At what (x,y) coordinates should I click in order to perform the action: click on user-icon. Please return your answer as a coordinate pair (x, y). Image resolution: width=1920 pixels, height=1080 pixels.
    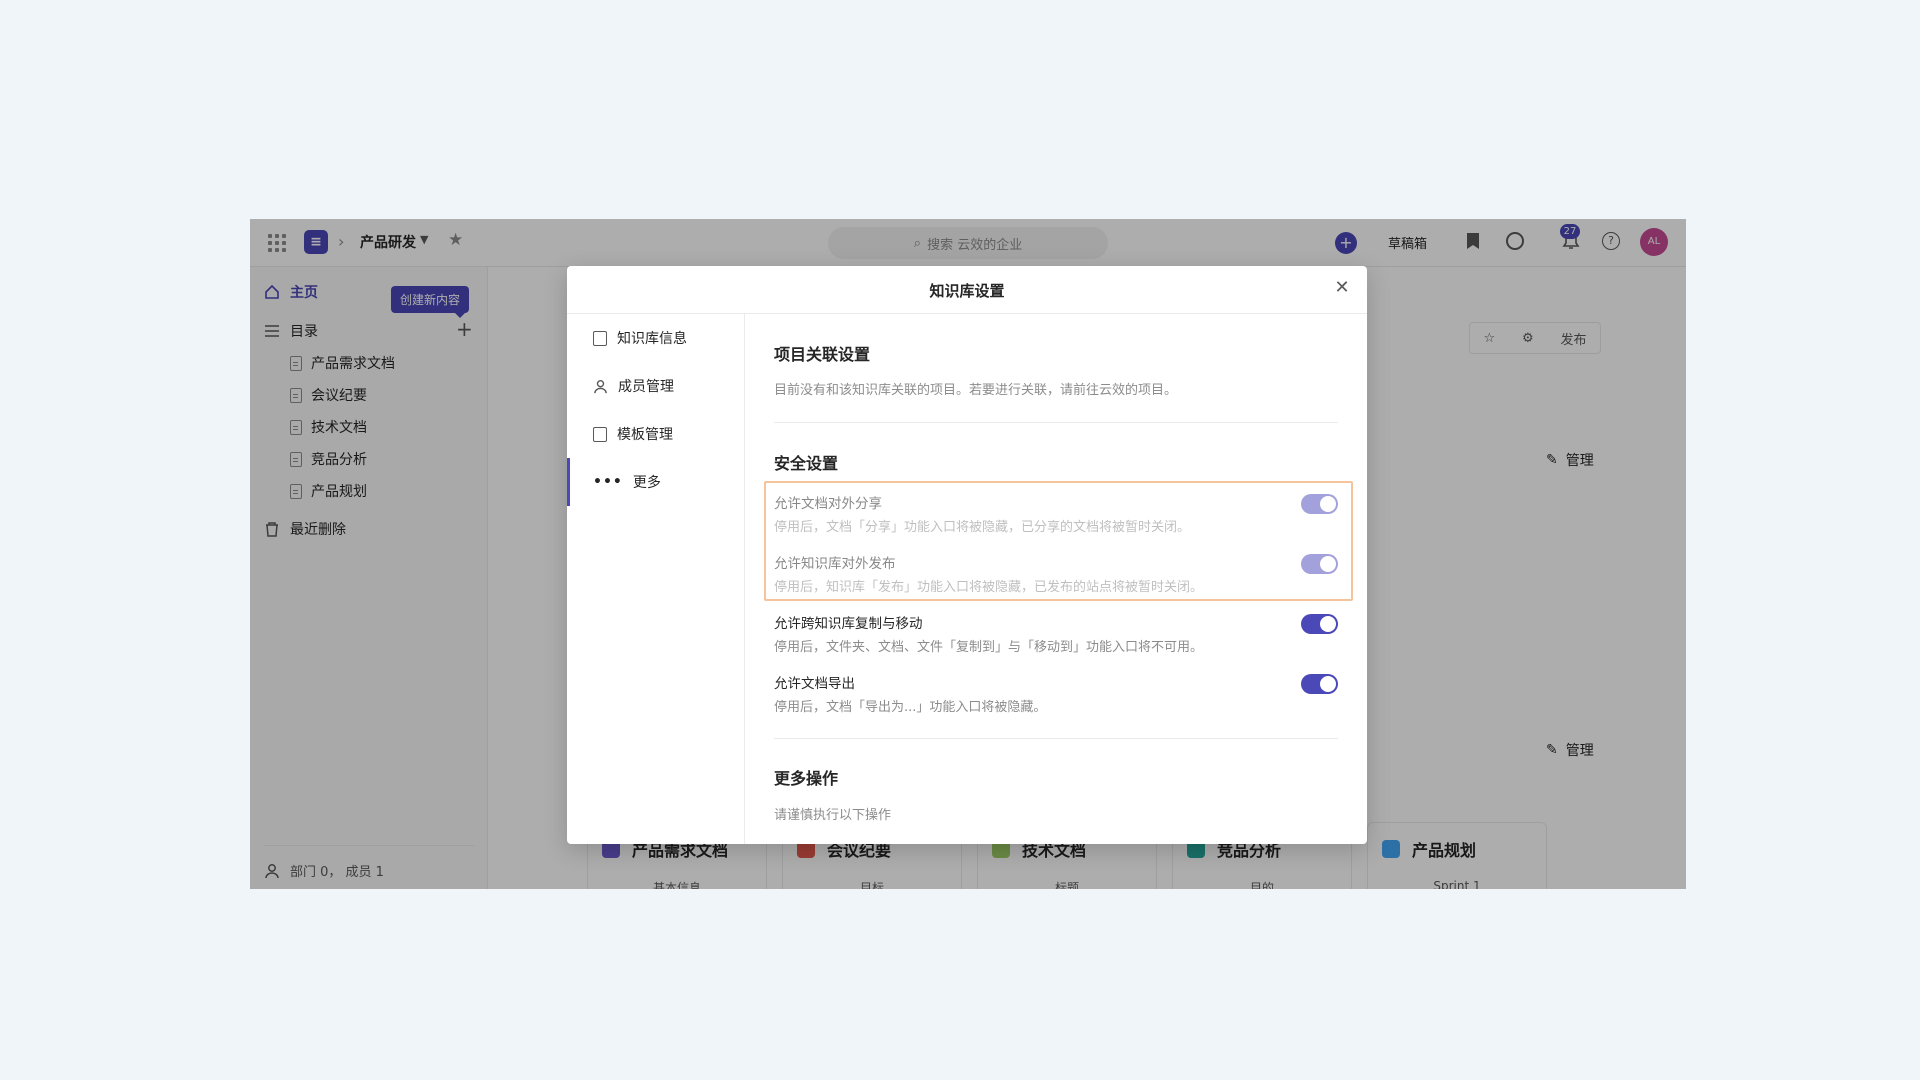
    Looking at the image, I should click on (600, 386).